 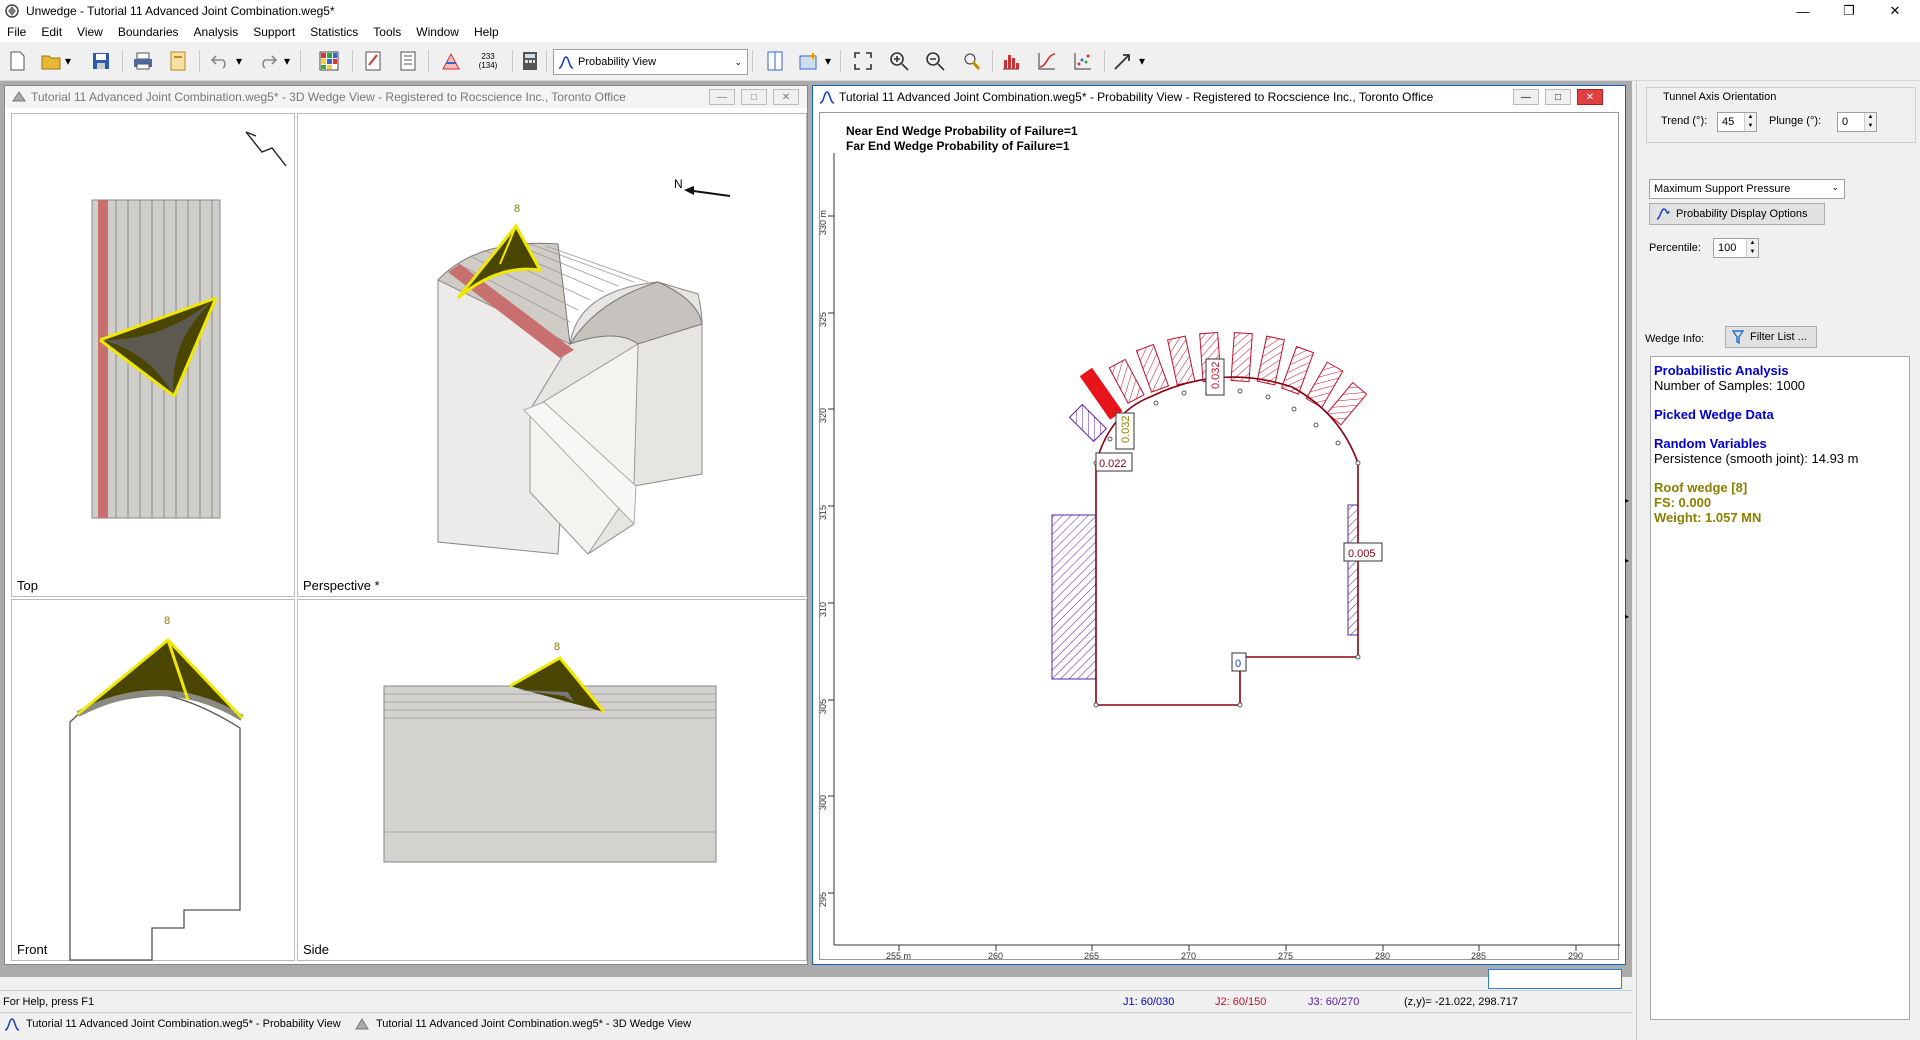 I want to click on y-tick-325: 325, so click(x=824, y=319).